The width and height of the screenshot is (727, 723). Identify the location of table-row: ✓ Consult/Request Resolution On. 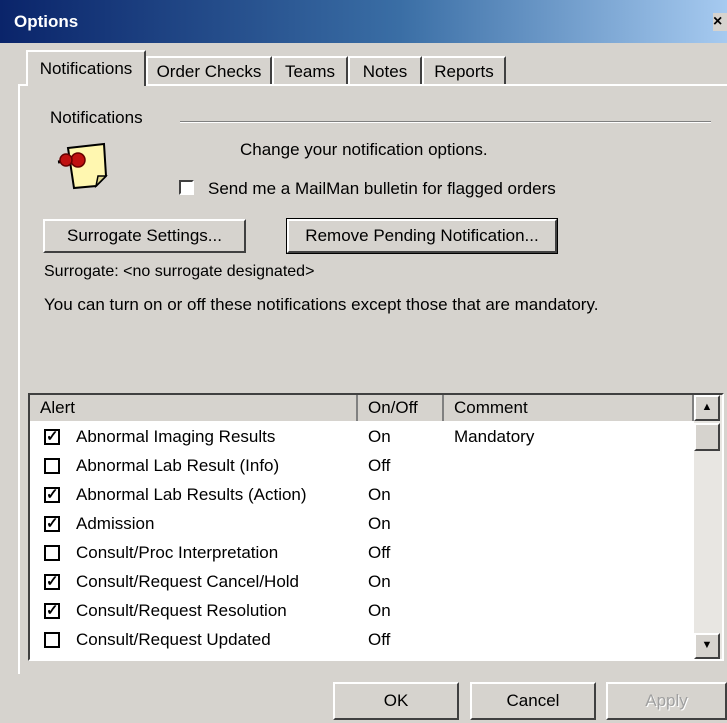
(362, 611).